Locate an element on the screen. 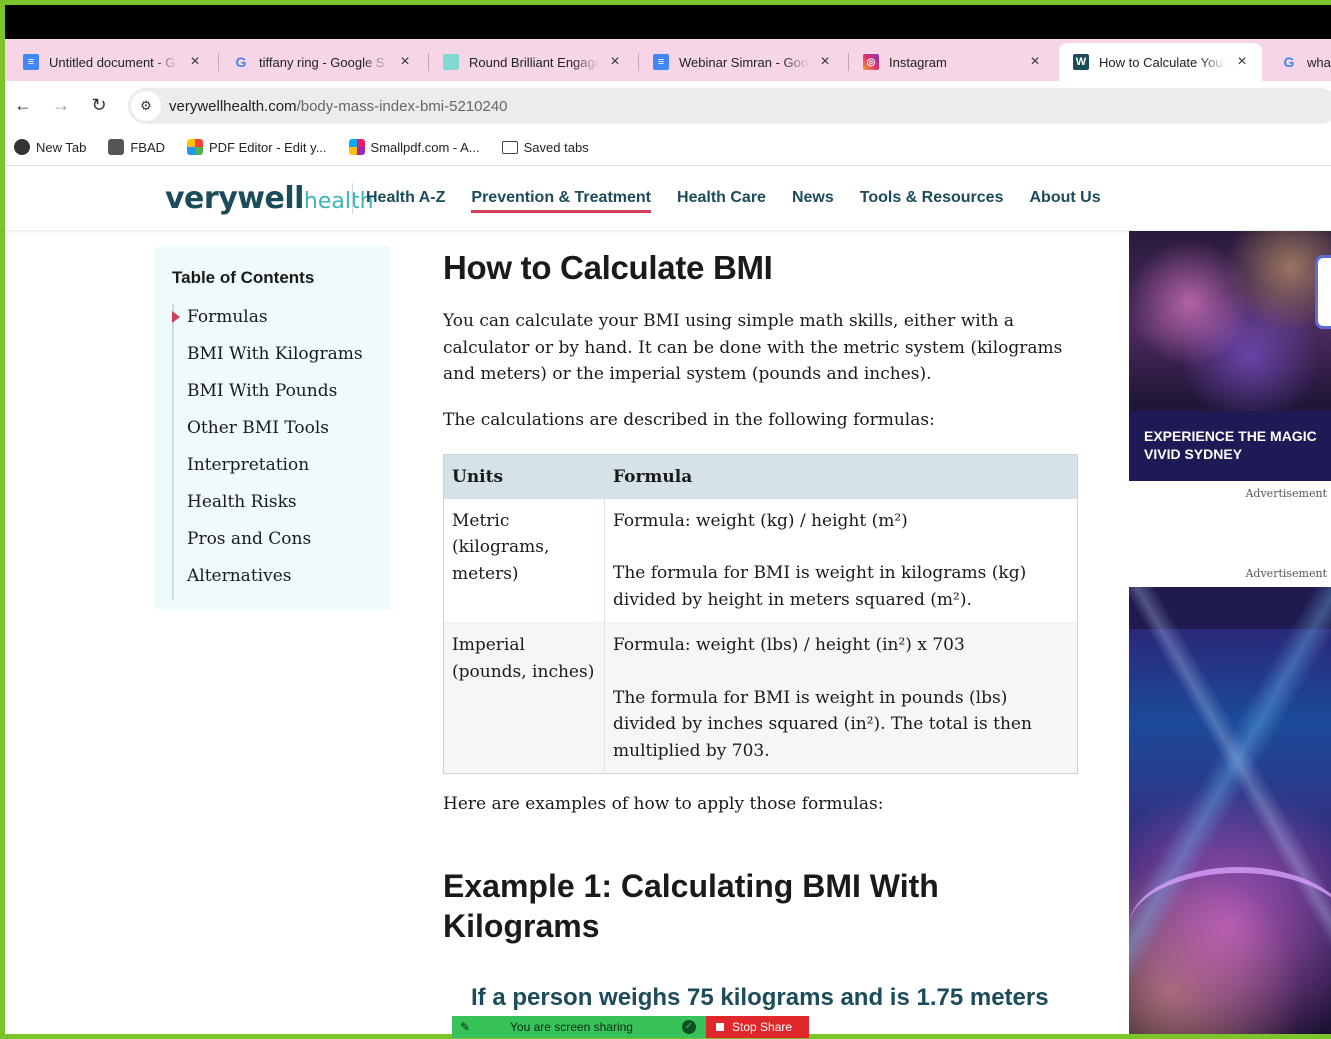 The width and height of the screenshot is (1331, 1039). table-cell-units: Imperial (pounds, inches) is located at coordinates (524, 698).